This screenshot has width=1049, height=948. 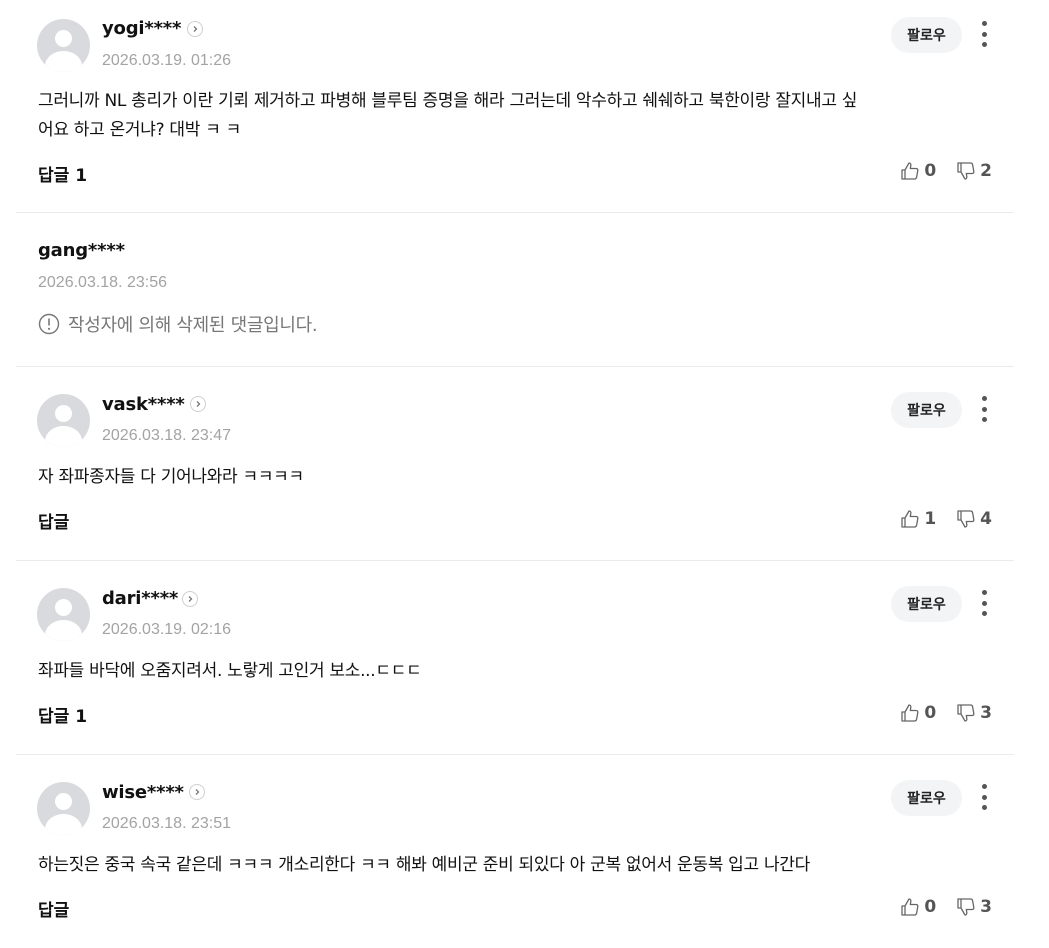 I want to click on vote-group: 1 4, so click(x=936, y=519).